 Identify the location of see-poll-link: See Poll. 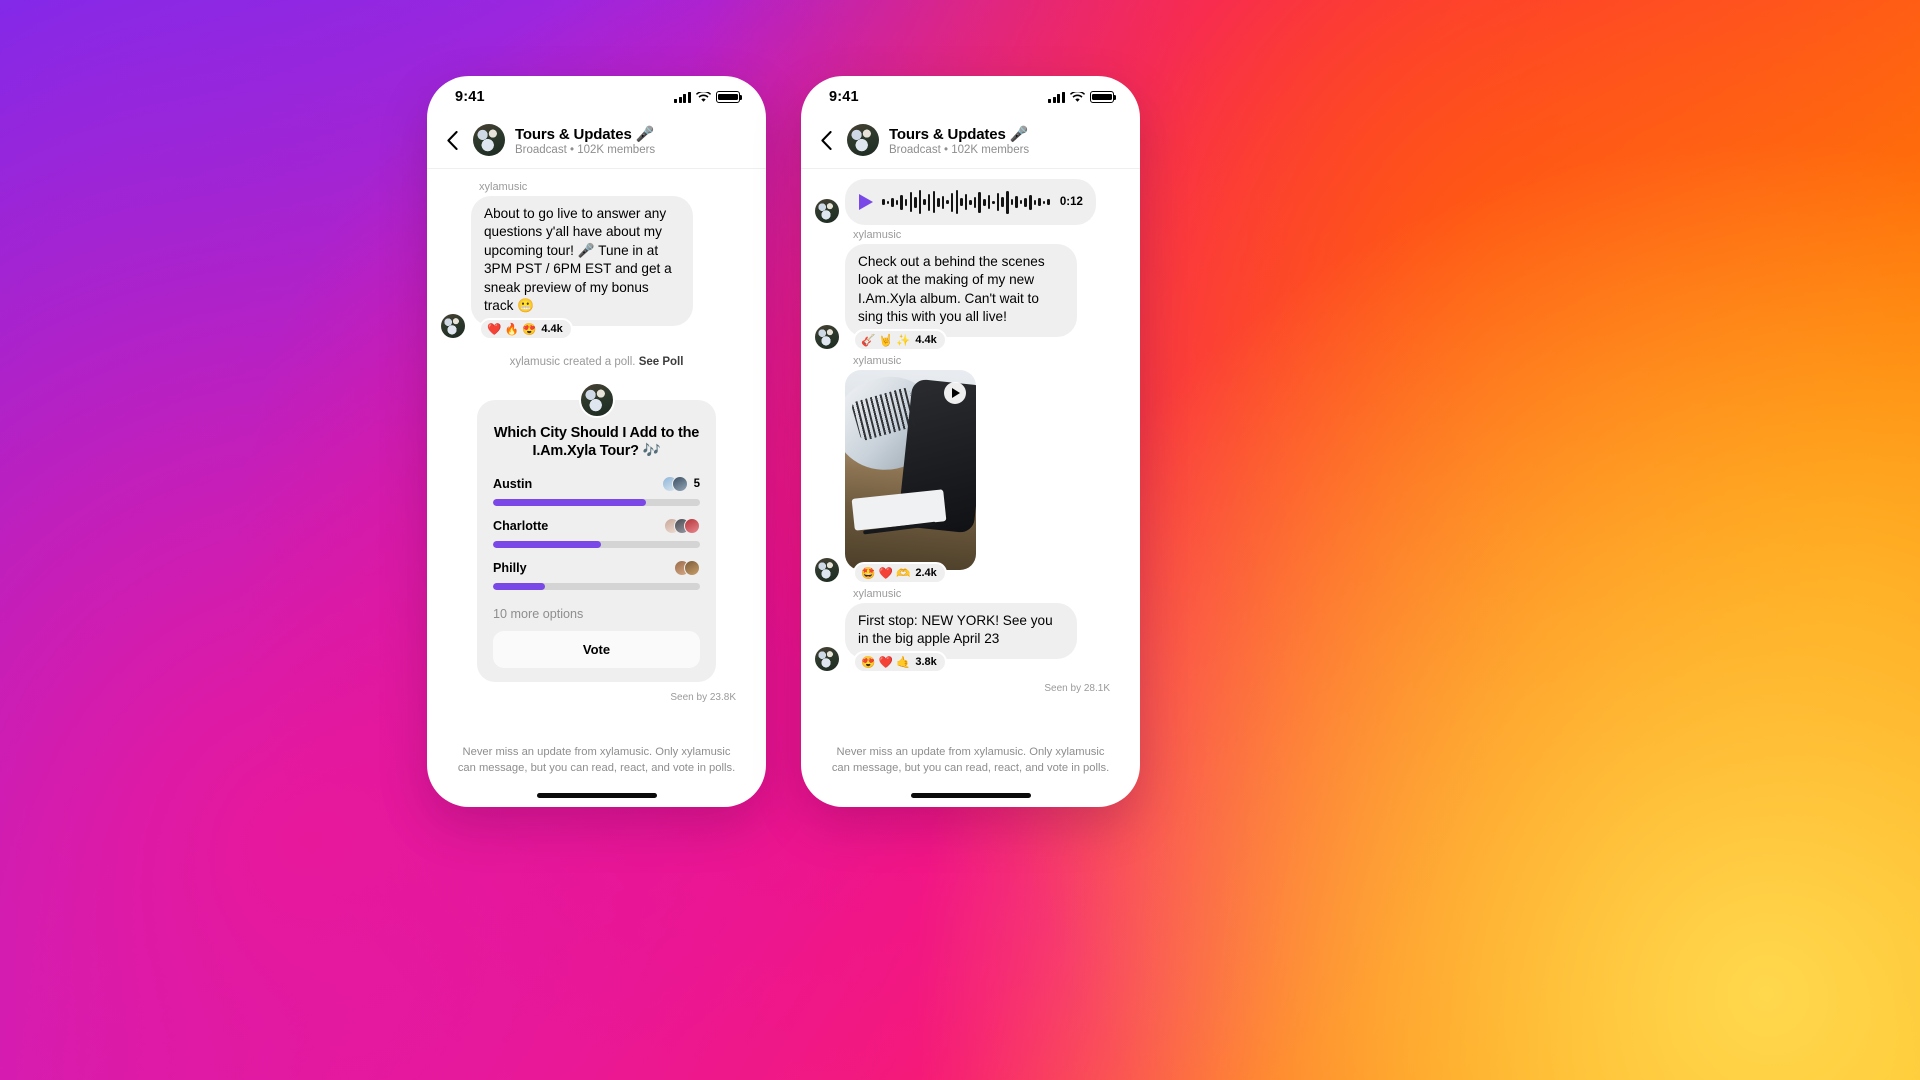
(661, 362).